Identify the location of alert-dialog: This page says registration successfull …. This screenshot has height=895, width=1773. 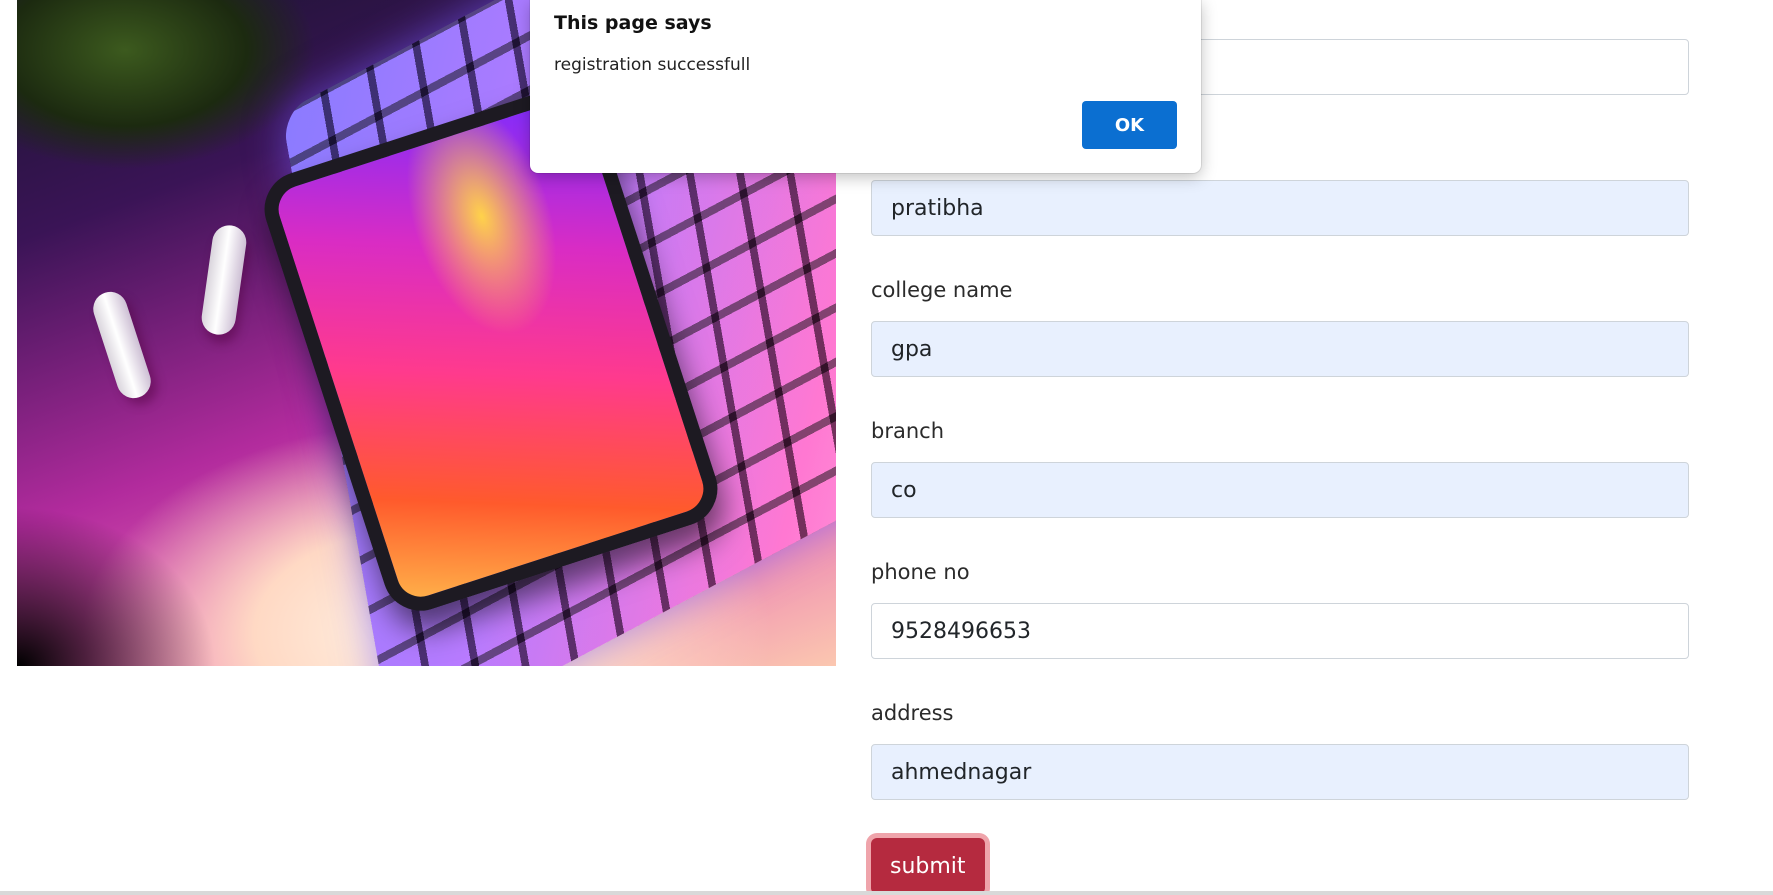
(865, 86).